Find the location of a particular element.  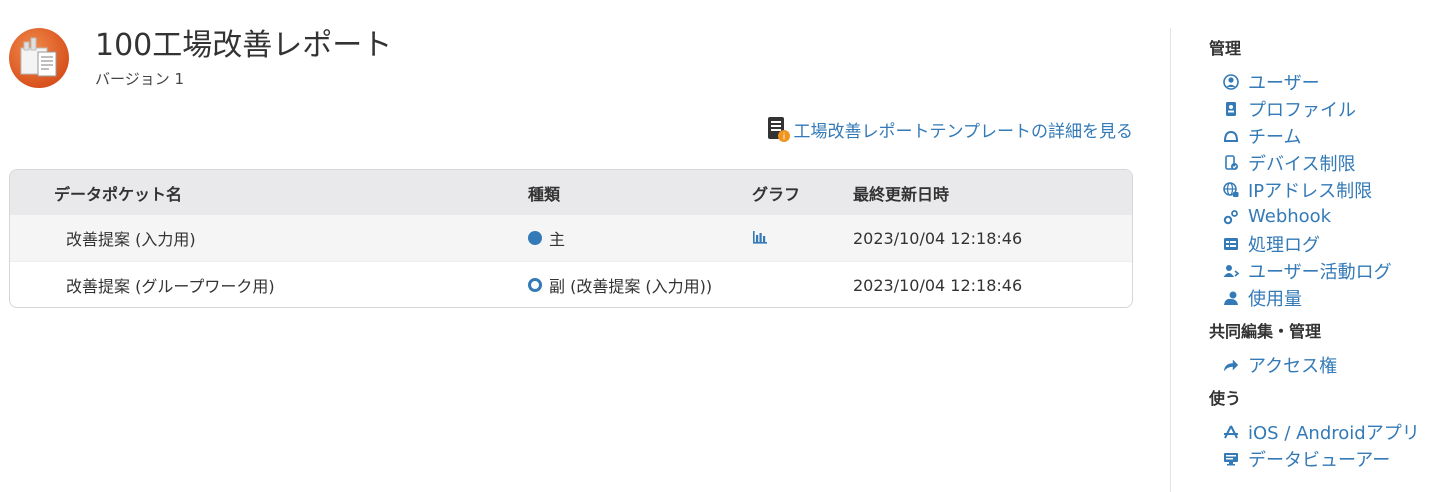

sidebar-item-access-rights: アクセス権 is located at coordinates (1331, 364).